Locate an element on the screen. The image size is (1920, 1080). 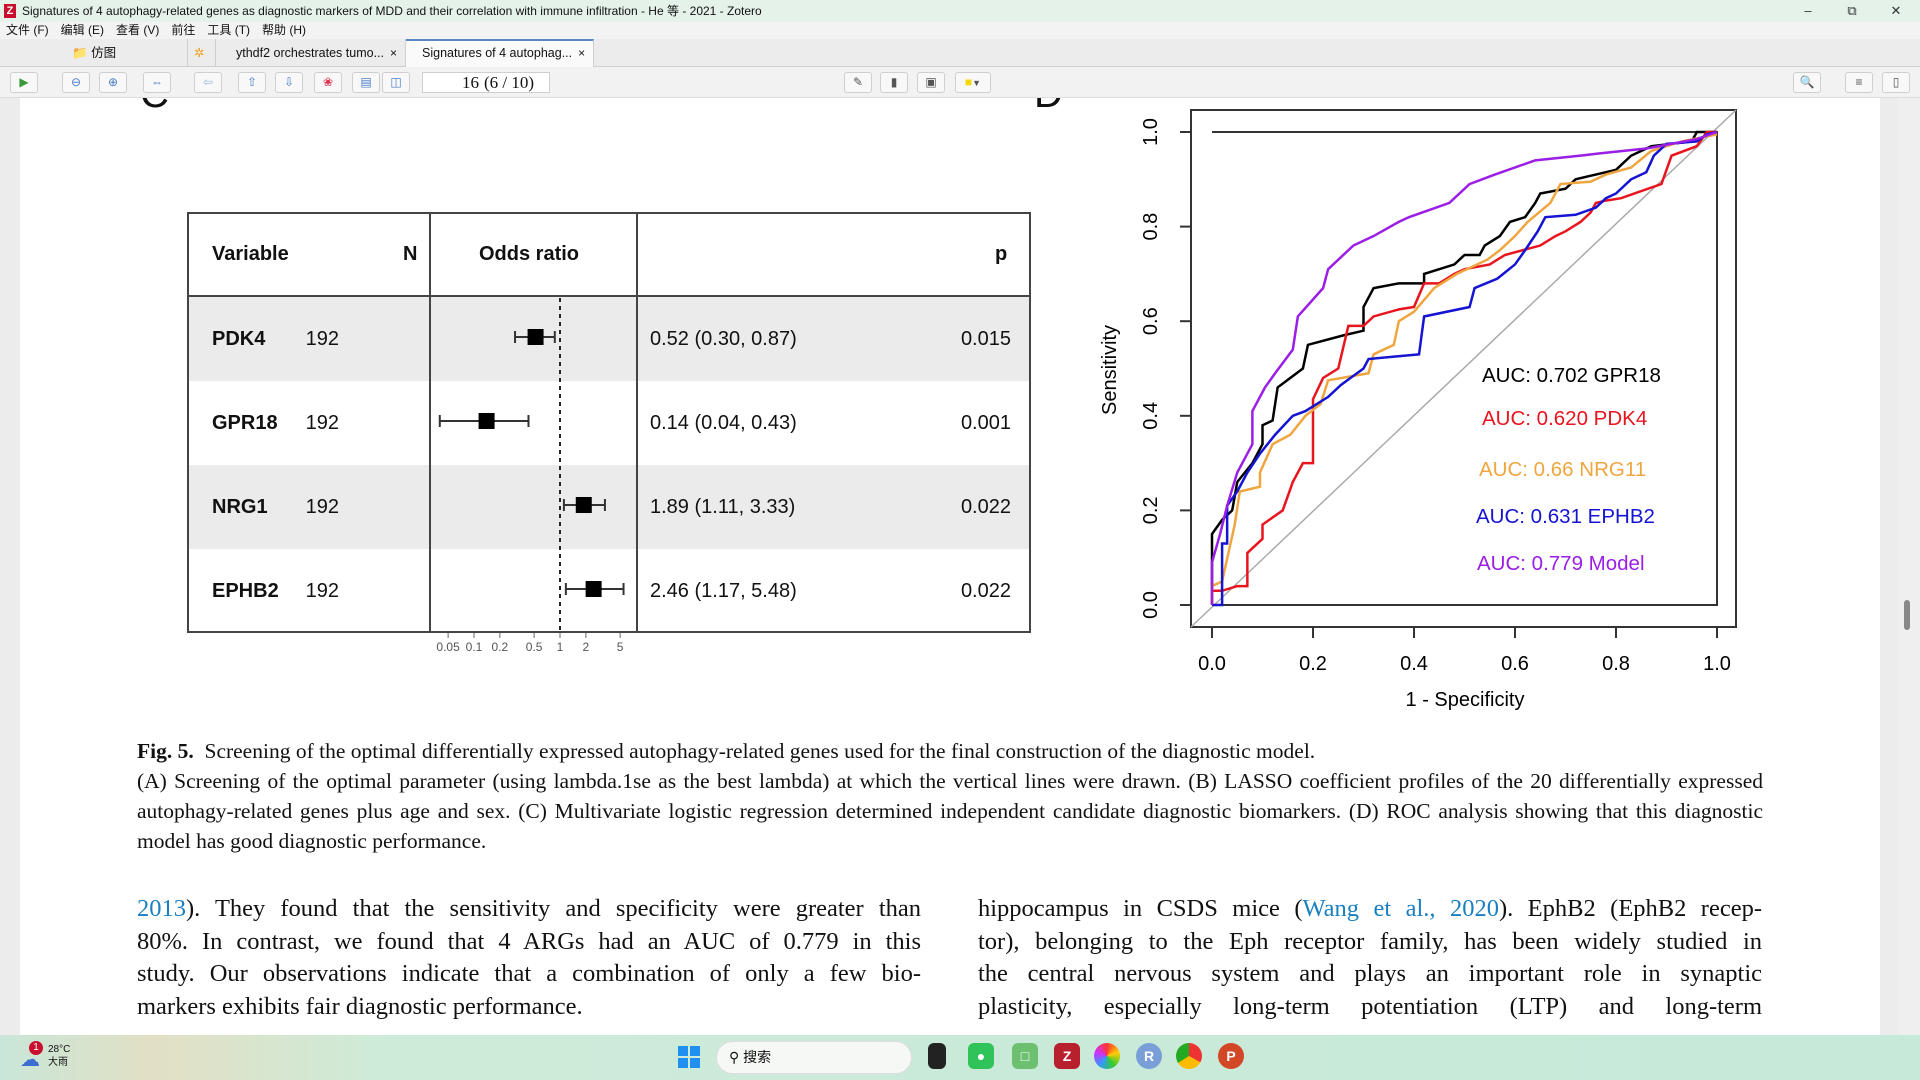
split-horizontal-button: ▤ is located at coordinates (366, 82).